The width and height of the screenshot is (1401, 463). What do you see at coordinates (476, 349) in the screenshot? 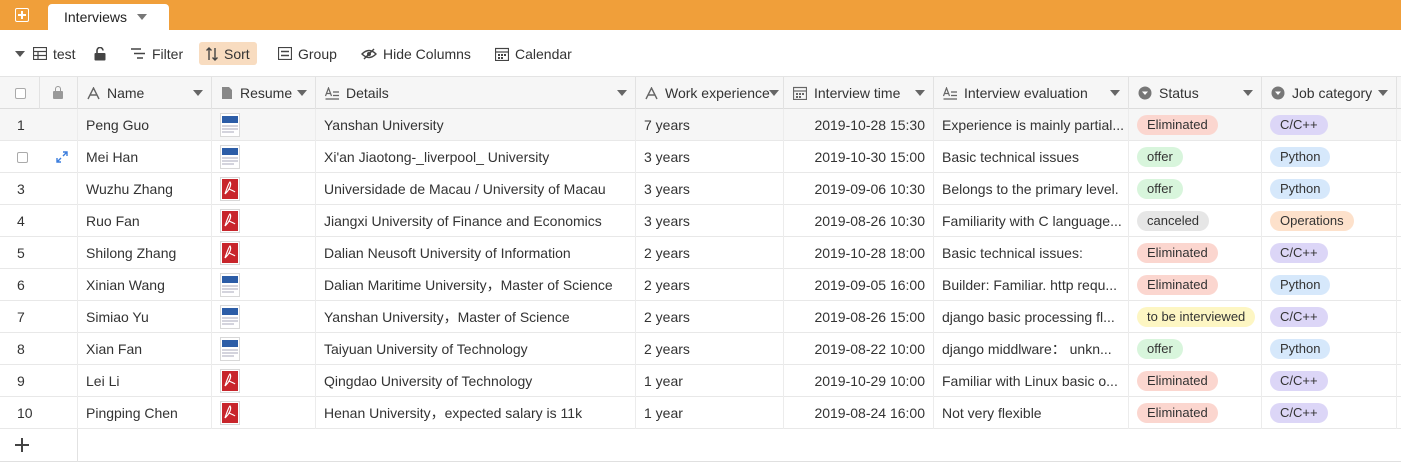
I see `cell-details: Taiyuan University of Technology` at bounding box center [476, 349].